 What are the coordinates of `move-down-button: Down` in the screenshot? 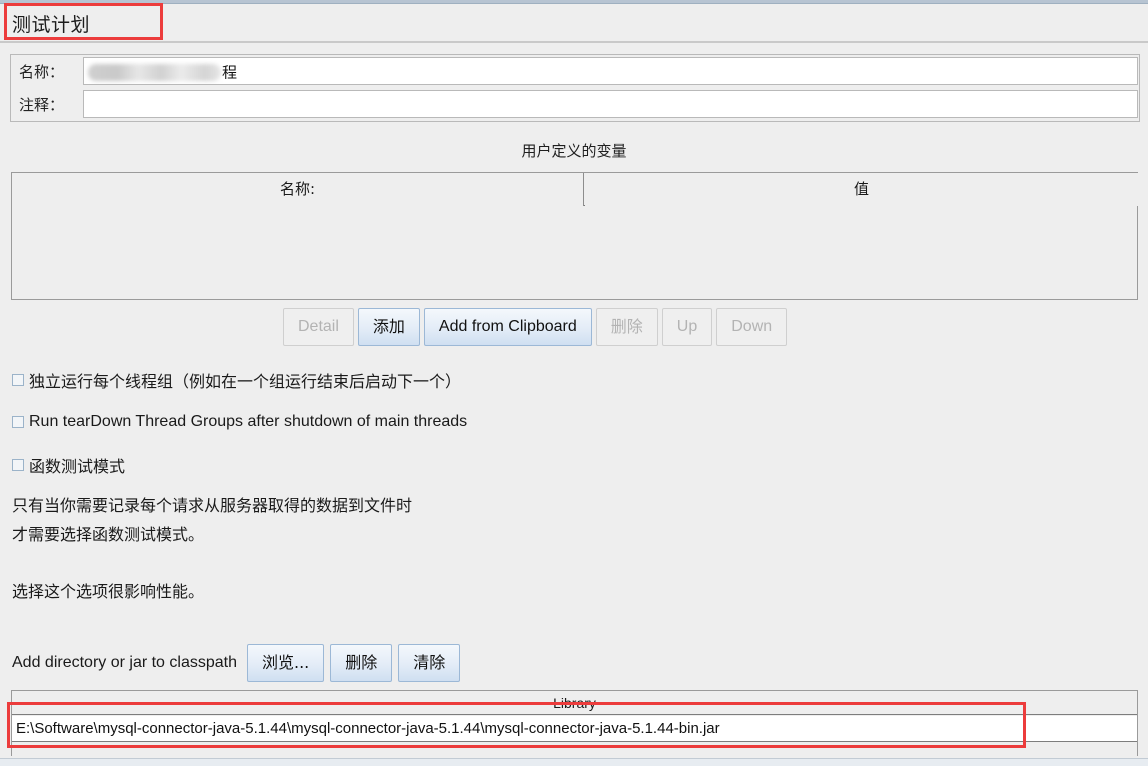 It's located at (752, 327).